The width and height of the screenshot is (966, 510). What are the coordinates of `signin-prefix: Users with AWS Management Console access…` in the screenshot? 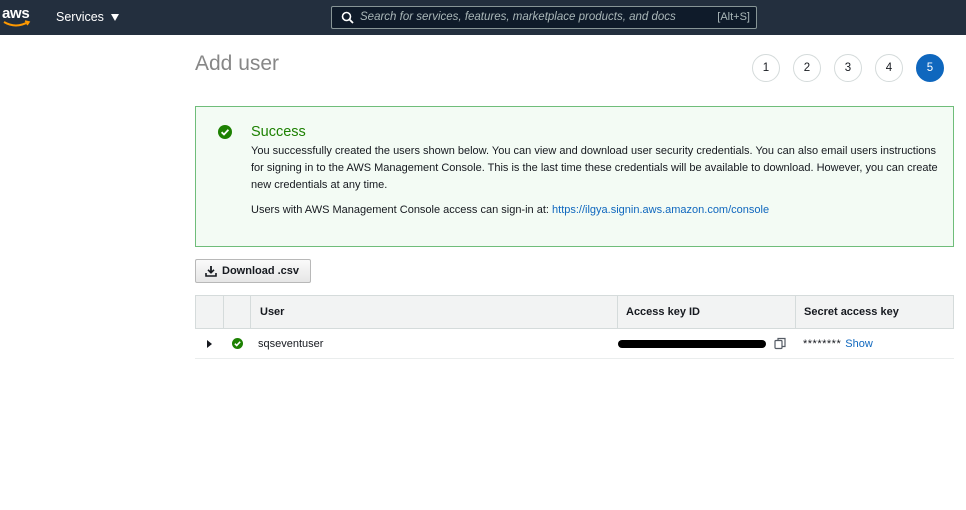 It's located at (402, 210).